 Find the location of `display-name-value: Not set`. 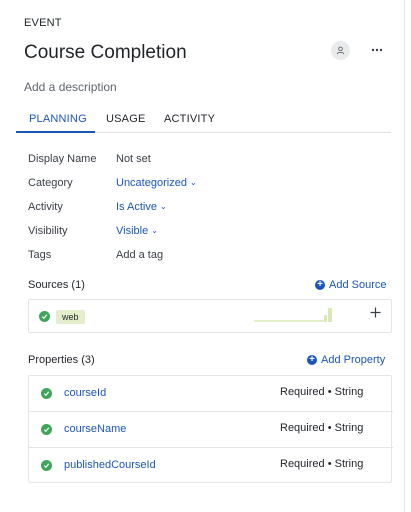

display-name-value: Not set is located at coordinates (133, 159).